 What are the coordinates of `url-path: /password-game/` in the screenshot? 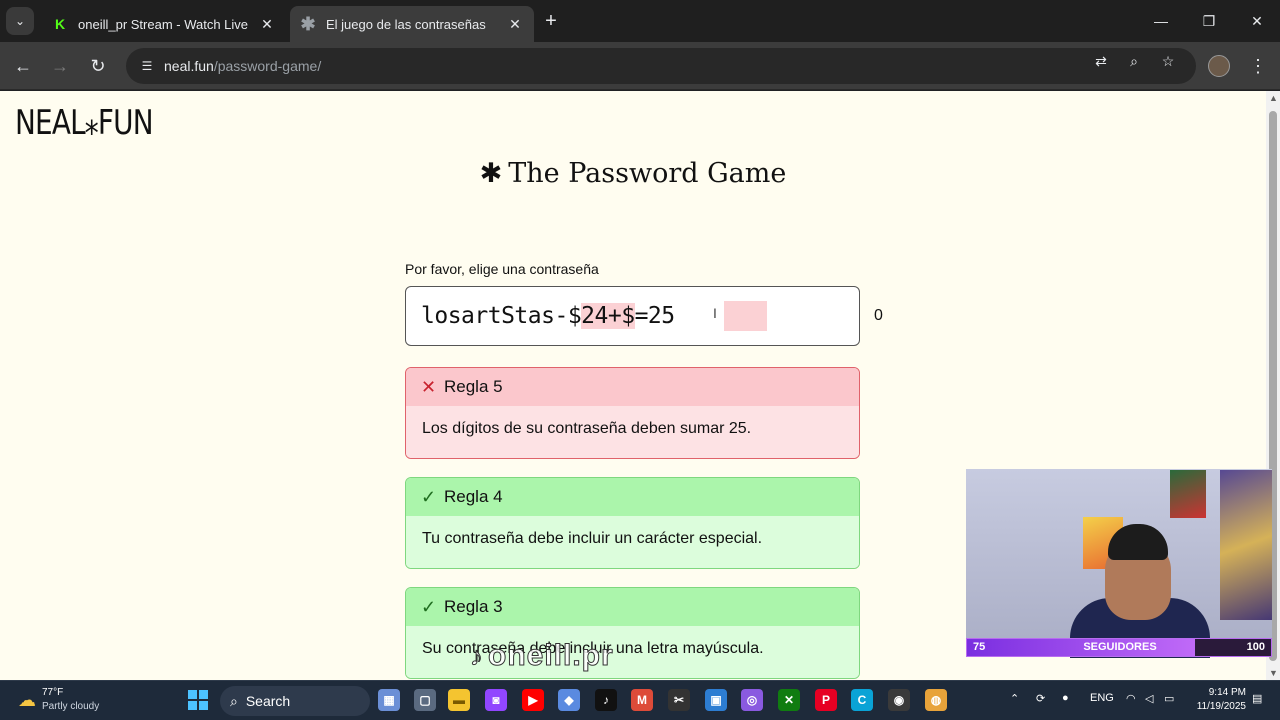 It's located at (267, 66).